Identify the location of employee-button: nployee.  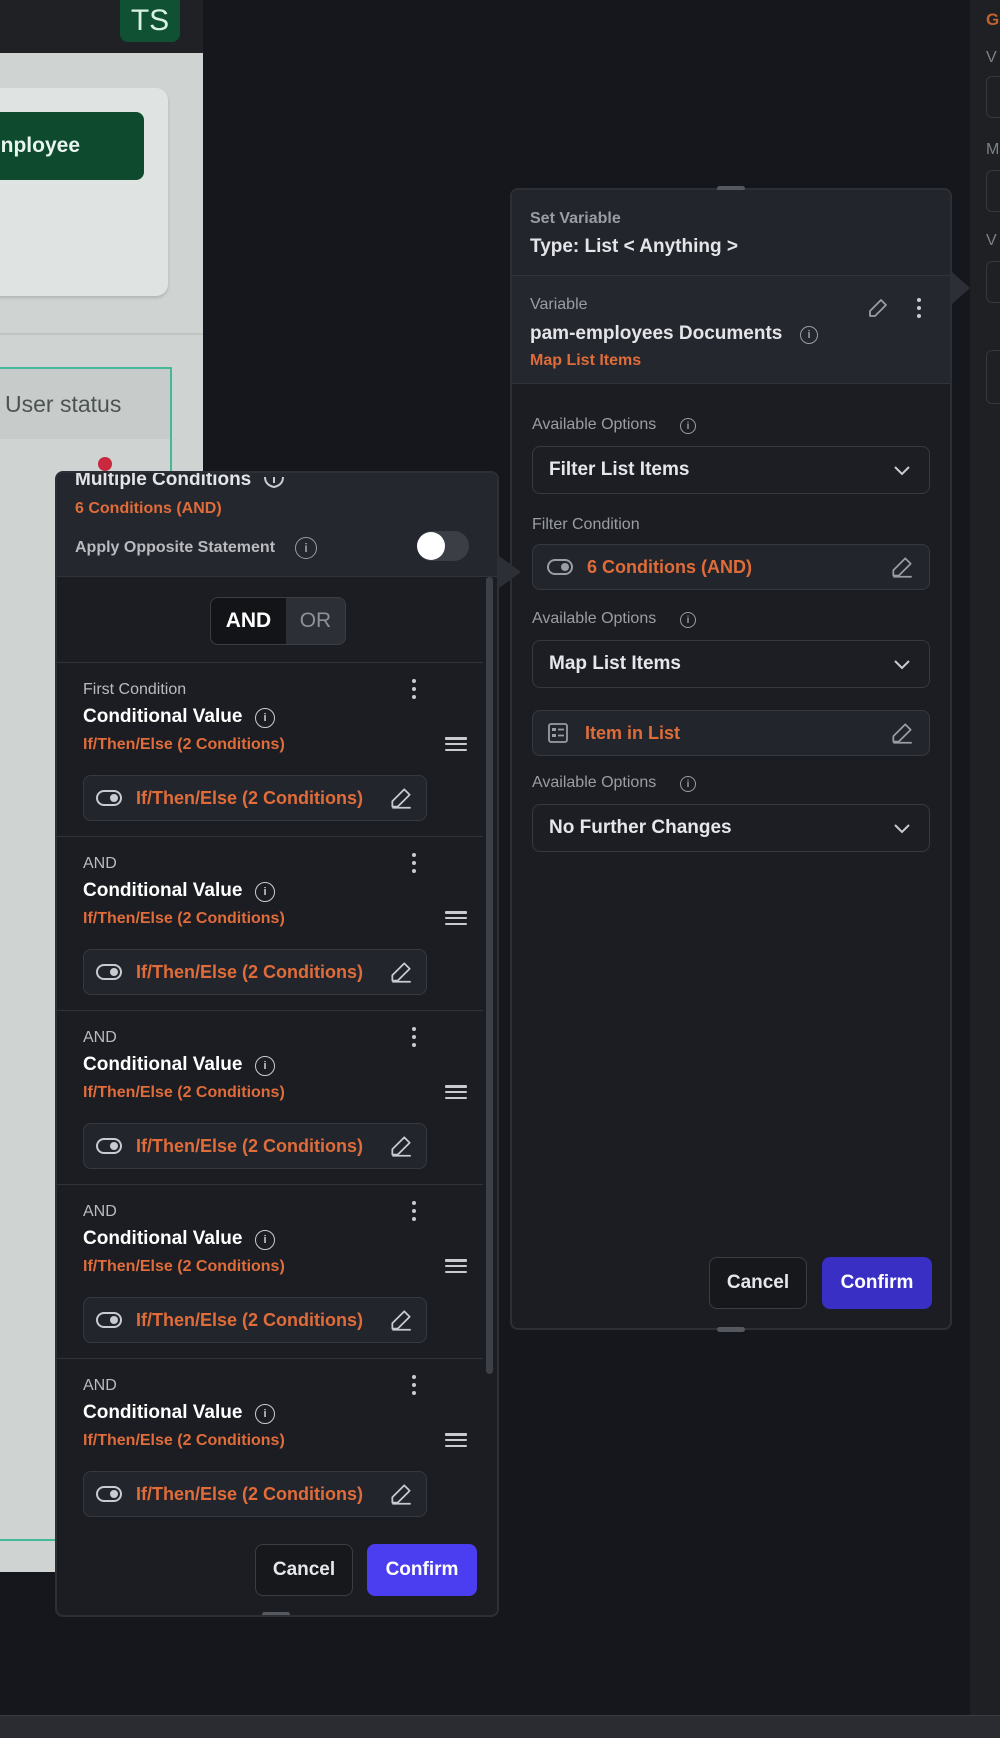
(72, 146).